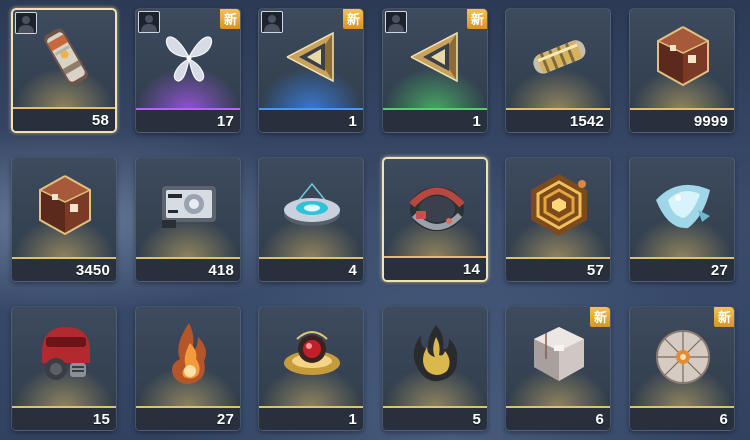 The width and height of the screenshot is (750, 440). I want to click on item-slot-polyhedral-crate-b: 3450, so click(64, 219).